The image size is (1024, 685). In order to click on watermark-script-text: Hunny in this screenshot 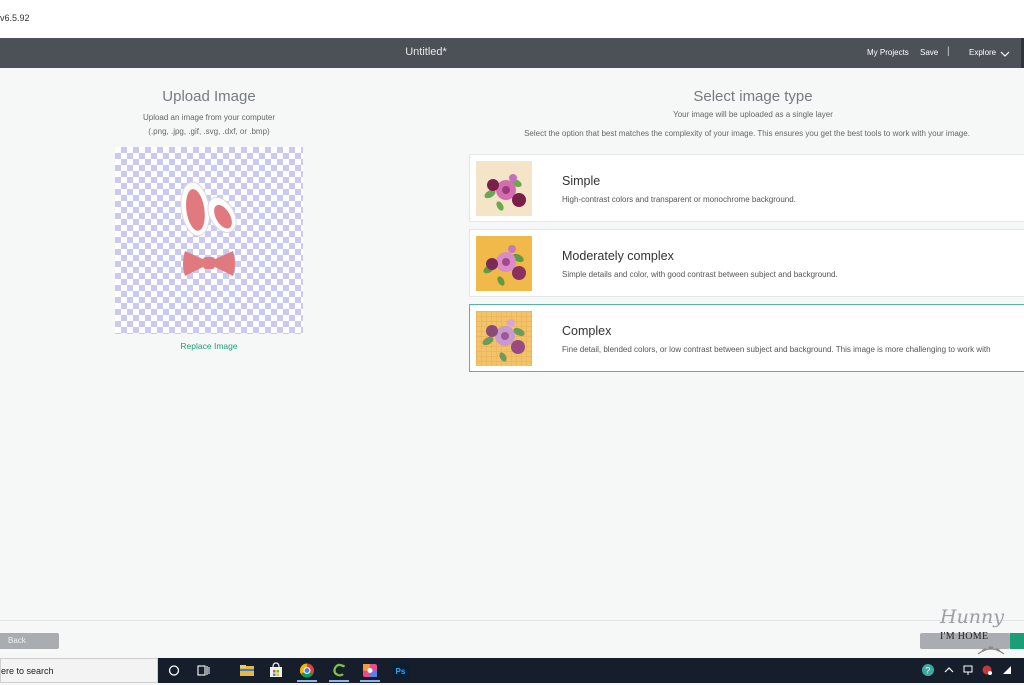, I will do `click(972, 617)`.